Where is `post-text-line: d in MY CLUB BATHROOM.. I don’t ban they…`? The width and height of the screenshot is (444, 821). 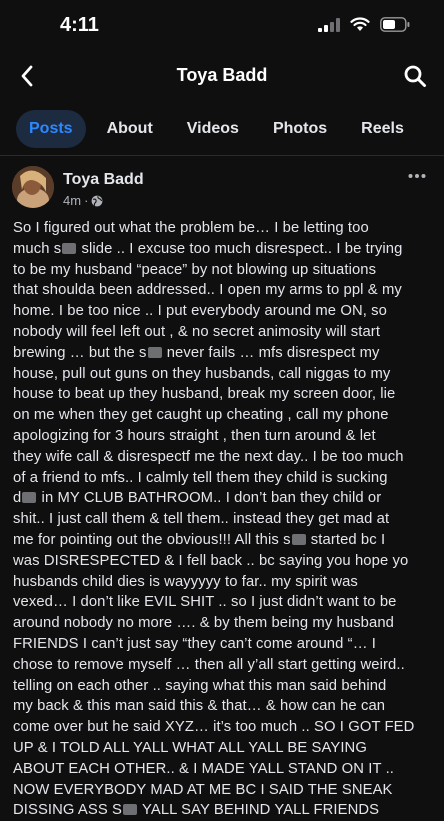 post-text-line: d in MY CLUB BATHROOM.. I don’t ban they… is located at coordinates (223, 498).